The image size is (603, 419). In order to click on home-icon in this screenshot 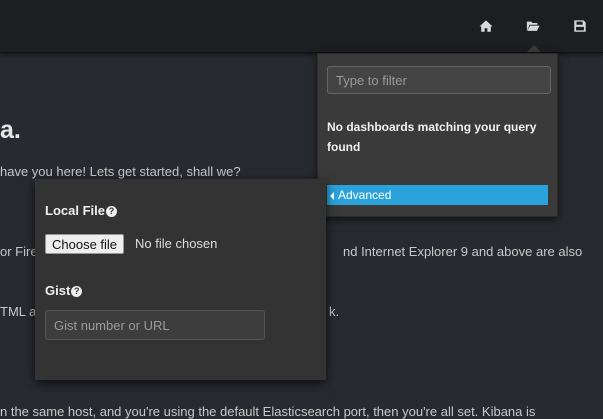, I will do `click(486, 26)`.